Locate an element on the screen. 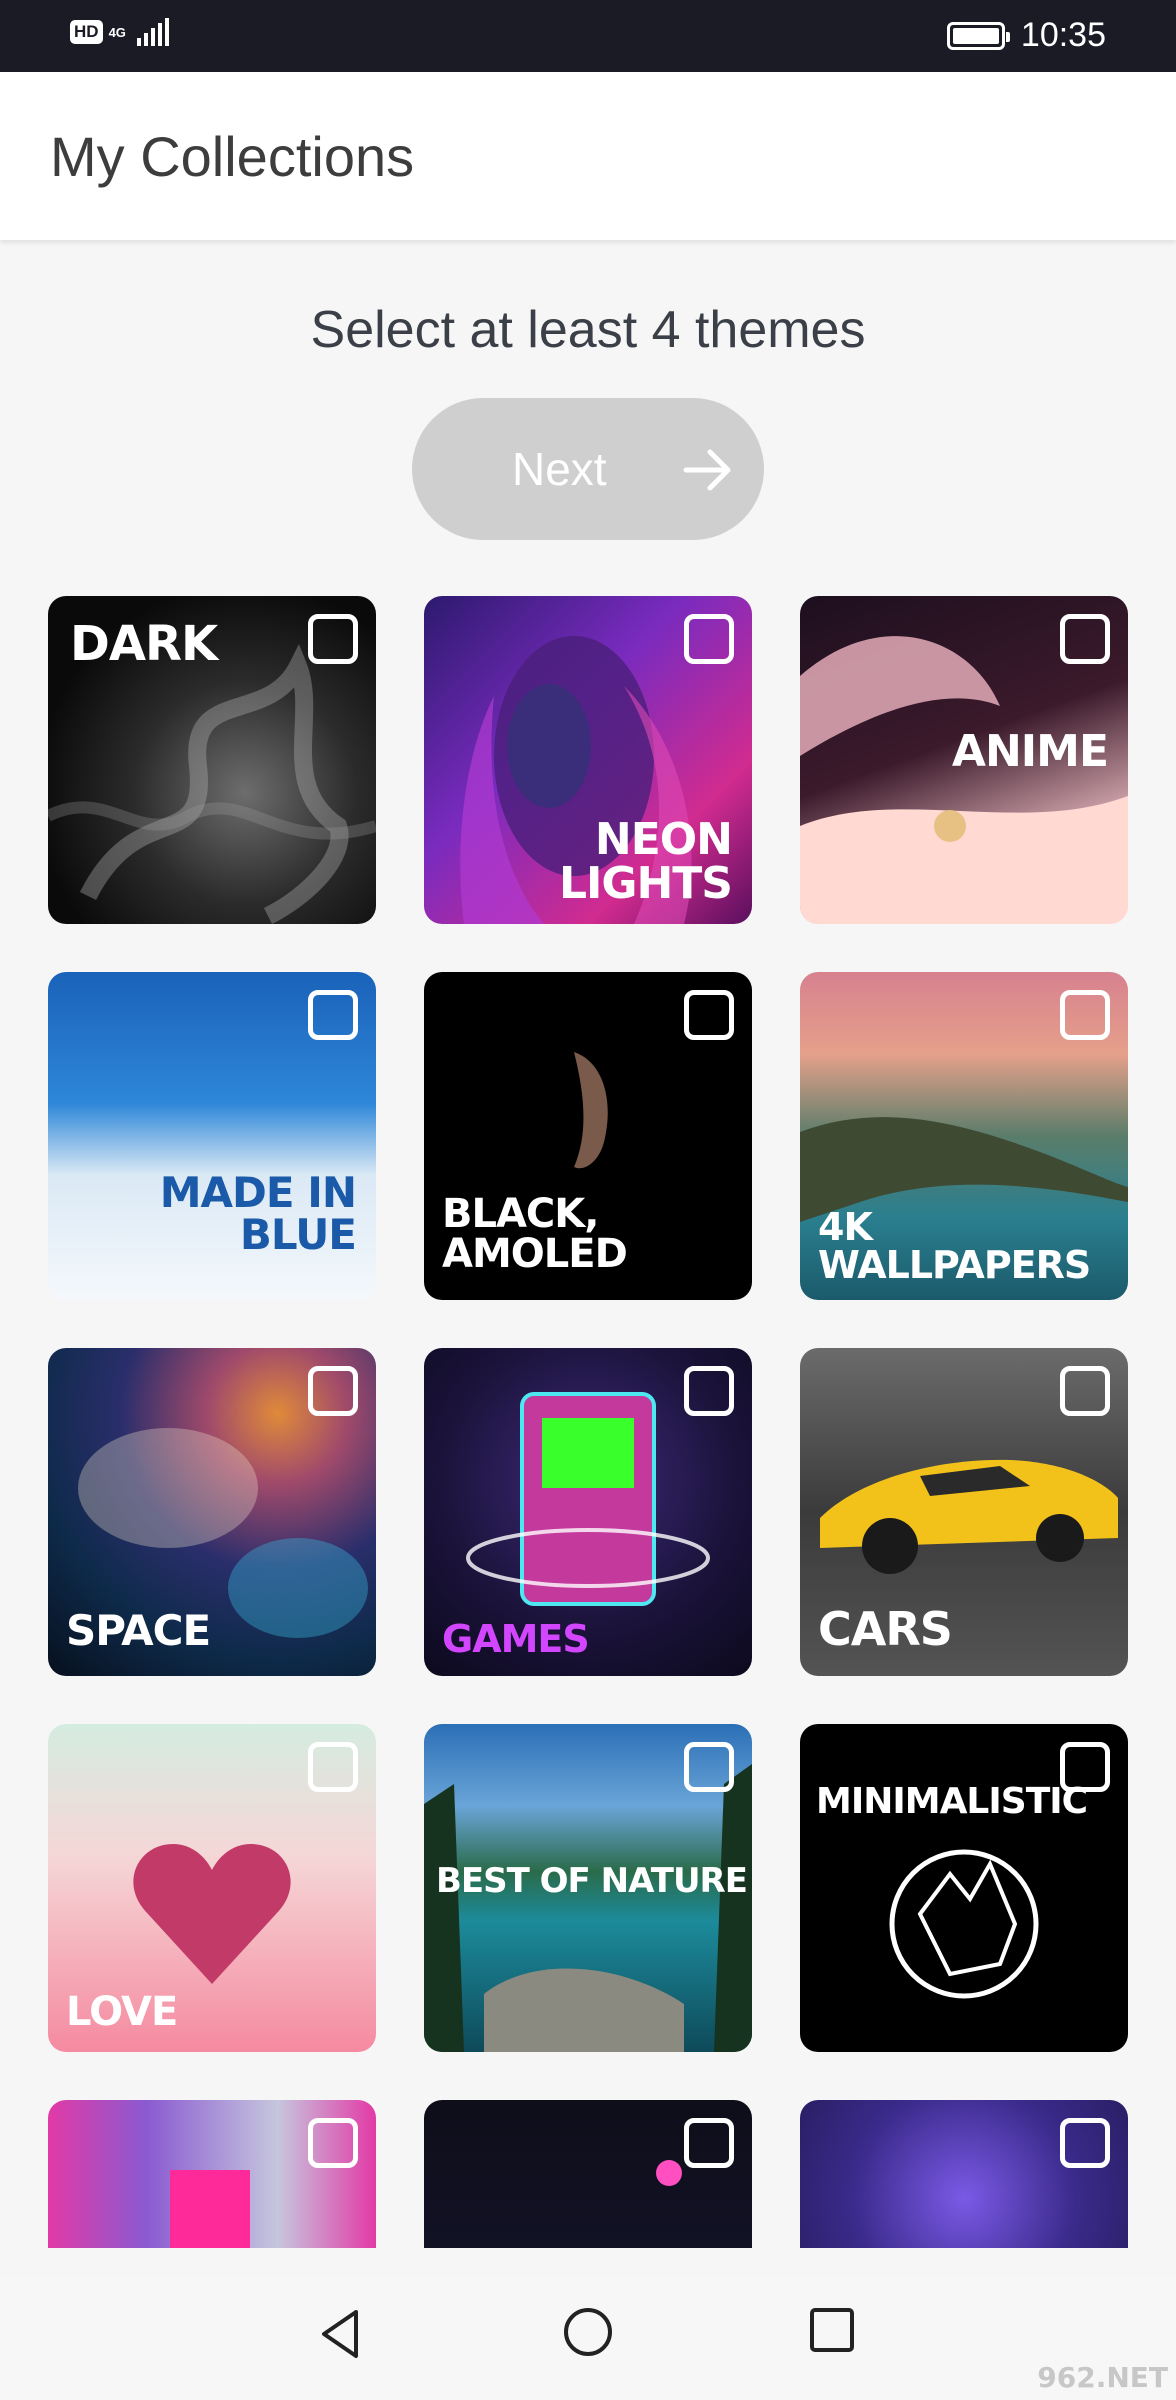 The image size is (1176, 2400). checkbox-black-amoled is located at coordinates (709, 1015).